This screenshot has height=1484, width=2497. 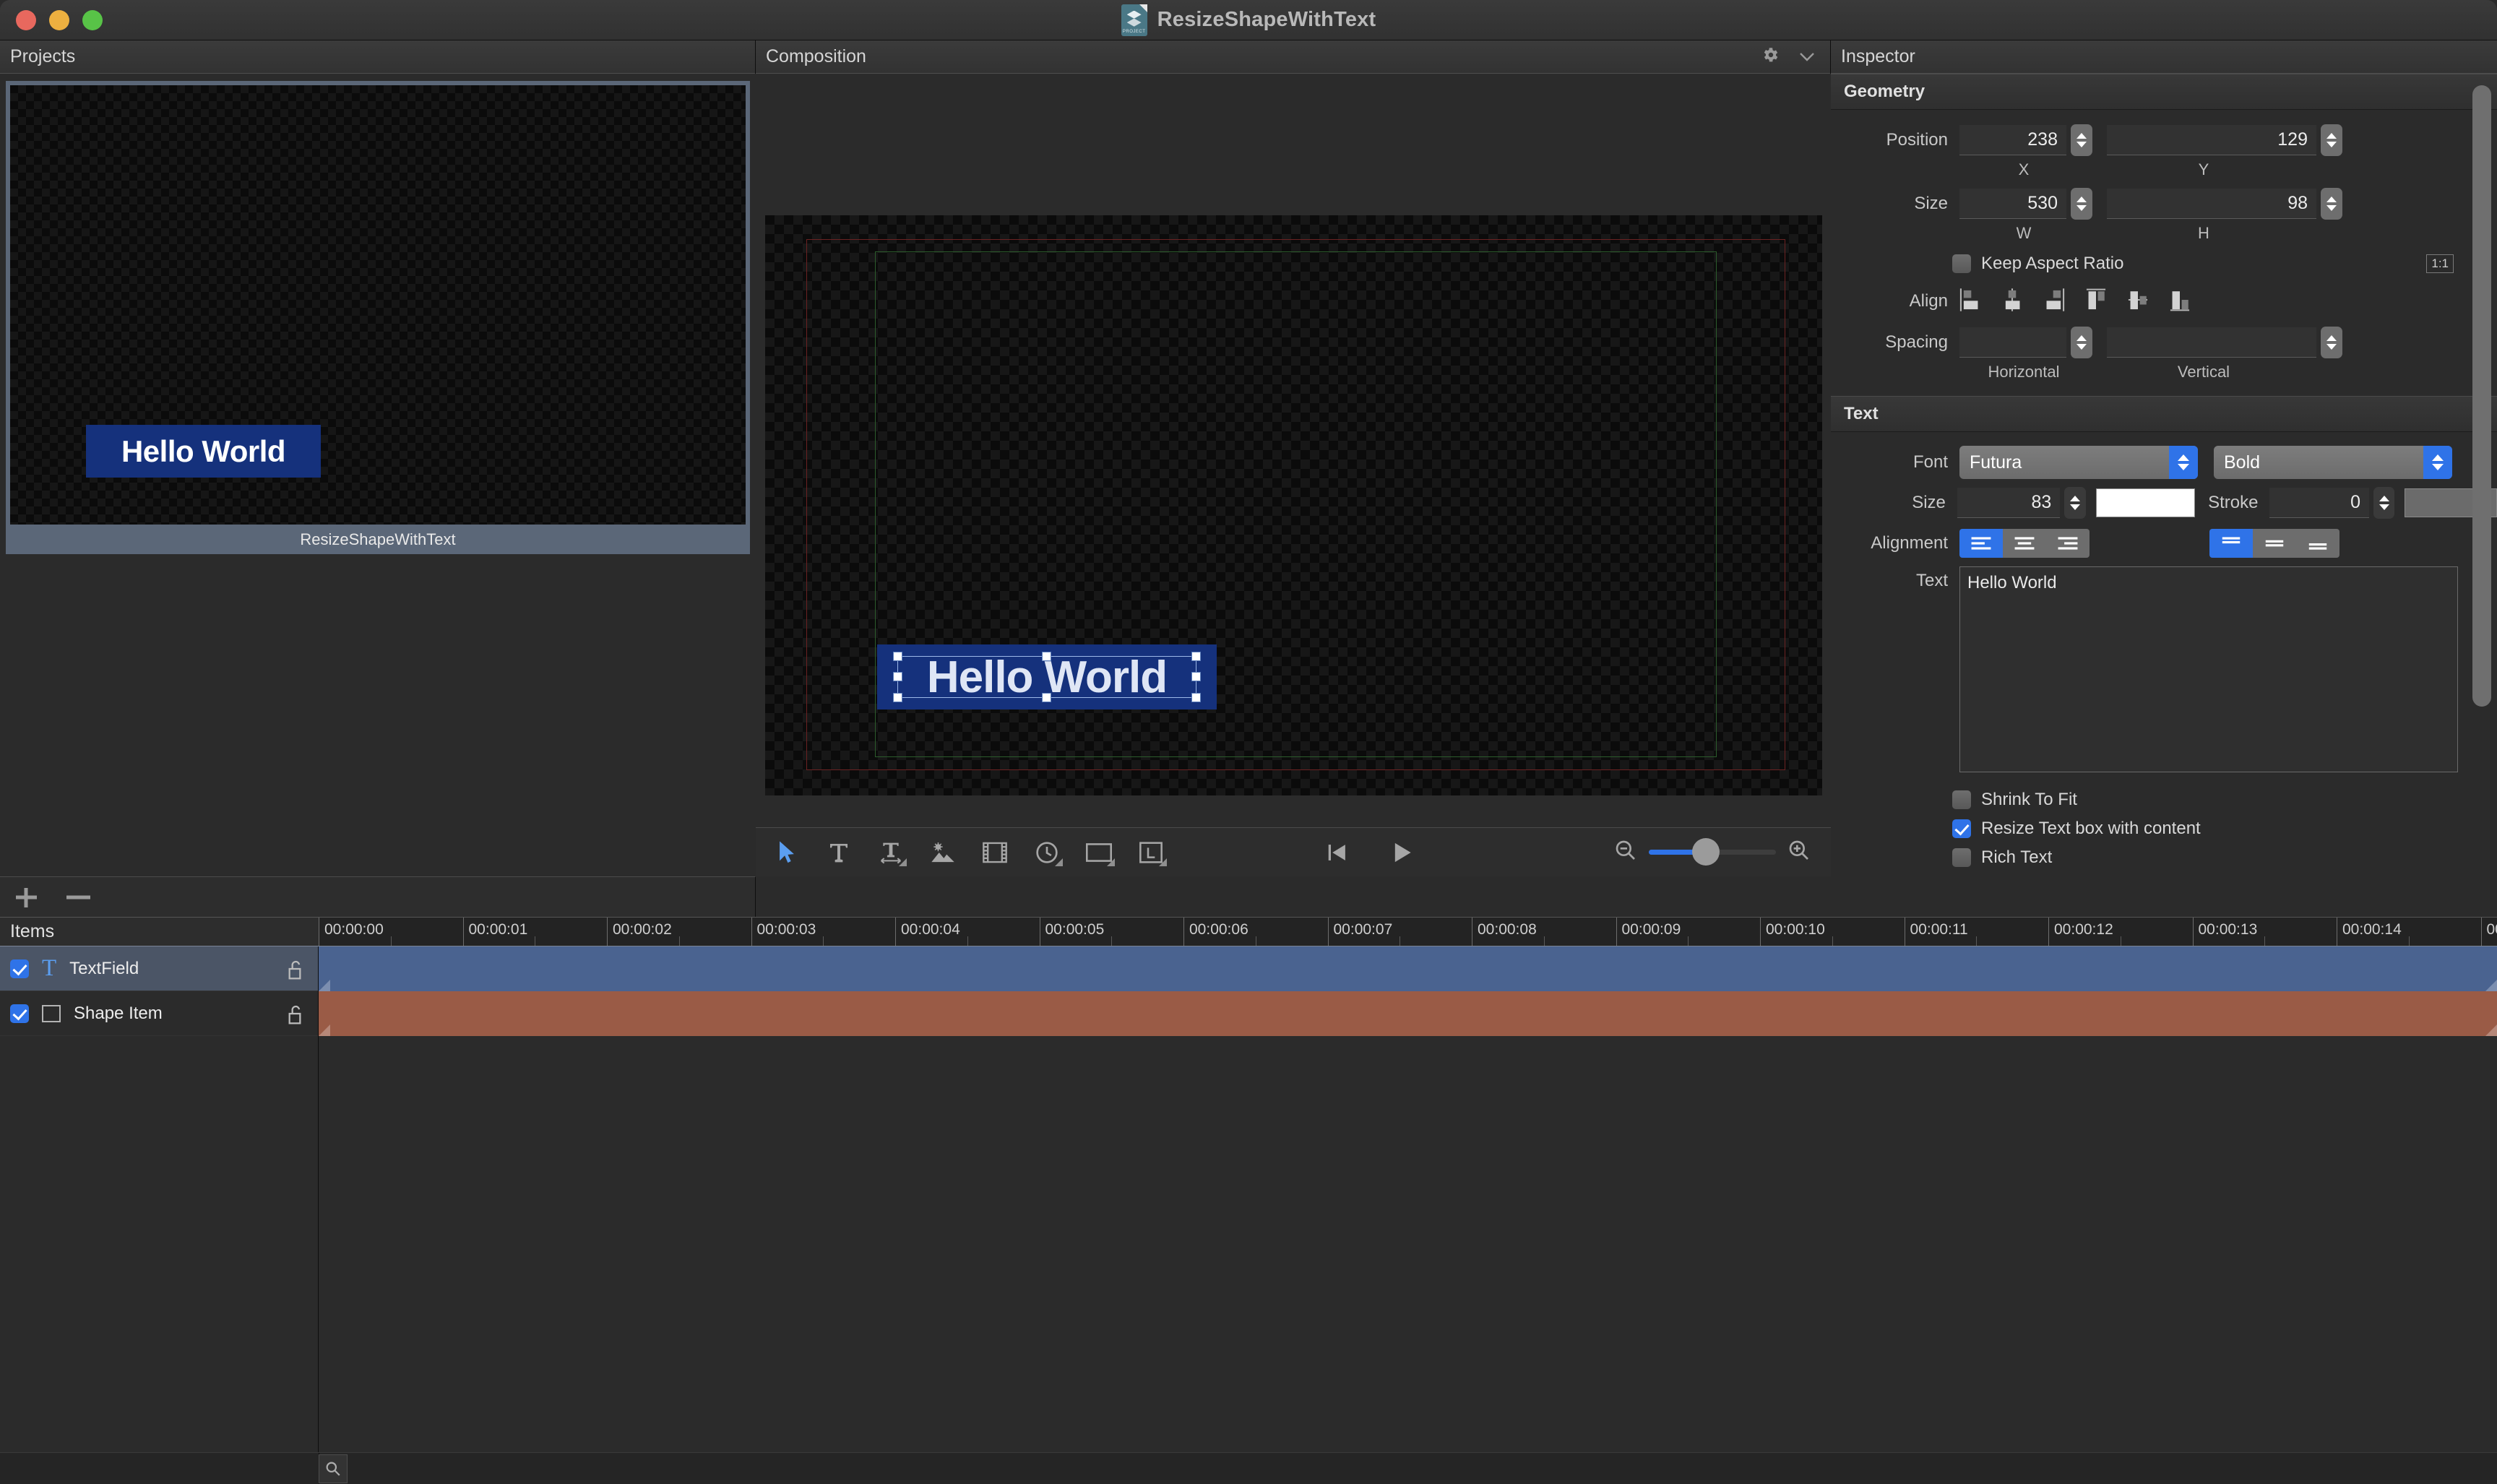 I want to click on stroke-width-input: 0, so click(x=2319, y=503).